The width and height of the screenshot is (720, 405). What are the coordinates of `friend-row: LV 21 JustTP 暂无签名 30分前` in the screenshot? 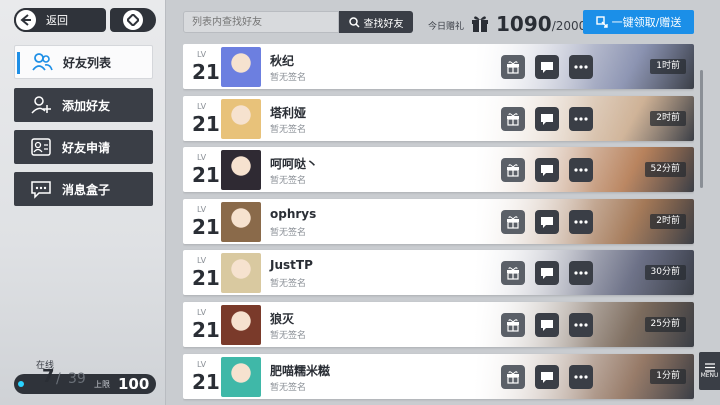 It's located at (438, 273).